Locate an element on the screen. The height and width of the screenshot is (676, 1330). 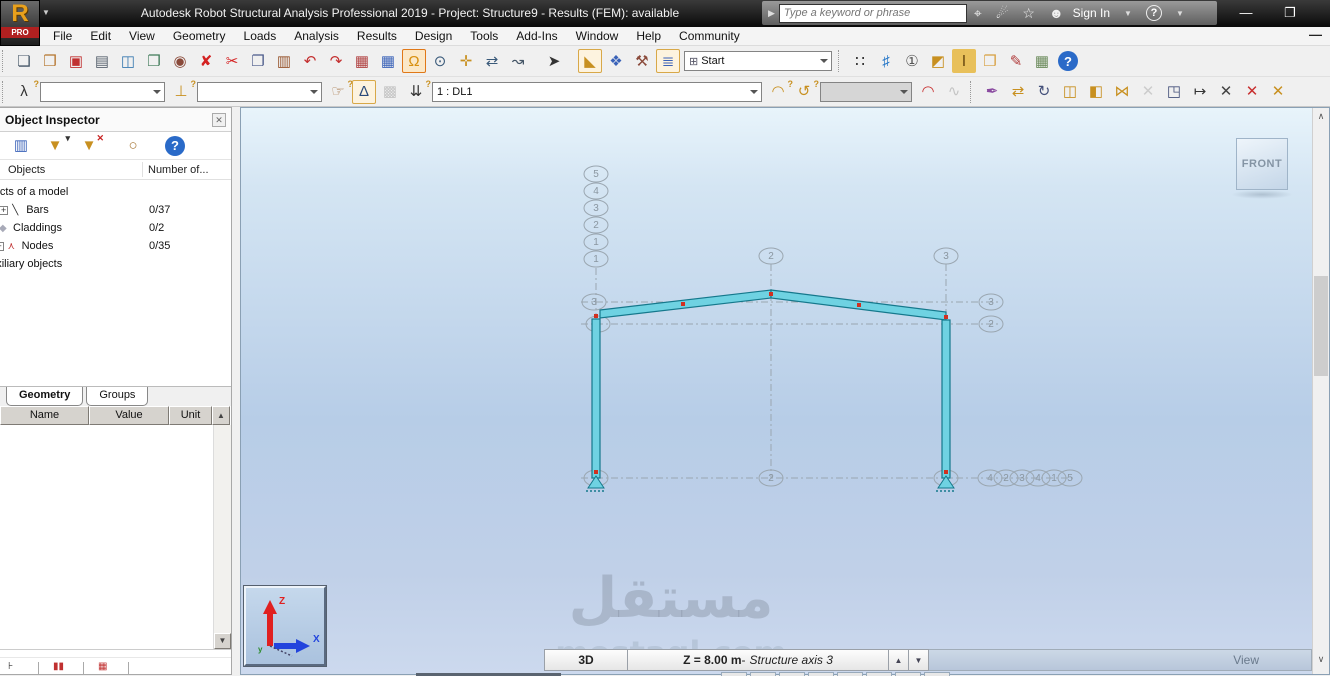
pan-zoom-icon: ✛ is located at coordinates (466, 61).